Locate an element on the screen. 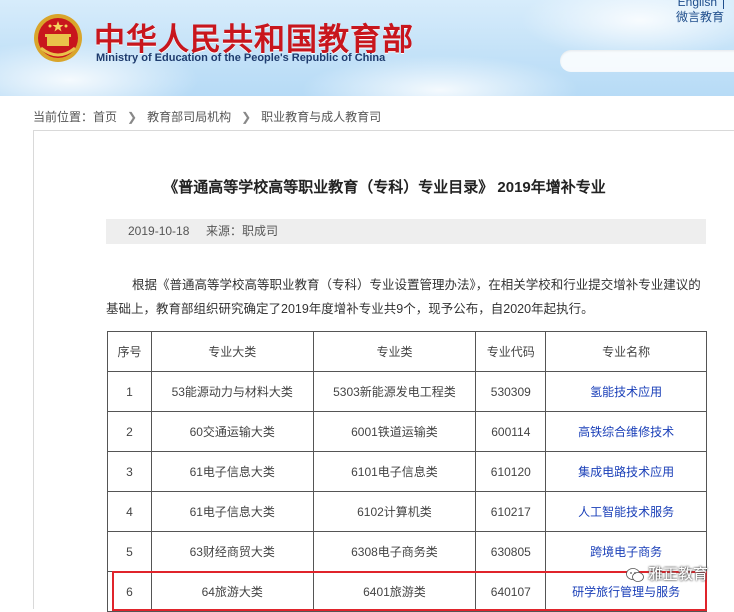  row-no: 5 is located at coordinates (129, 551).